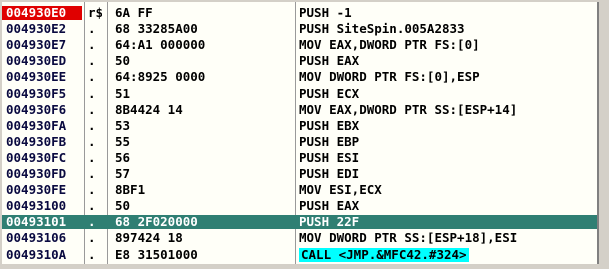 The width and height of the screenshot is (609, 269). Describe the element at coordinates (130, 190) in the screenshot. I see `hex-dump-cell: 8BF1` at that location.